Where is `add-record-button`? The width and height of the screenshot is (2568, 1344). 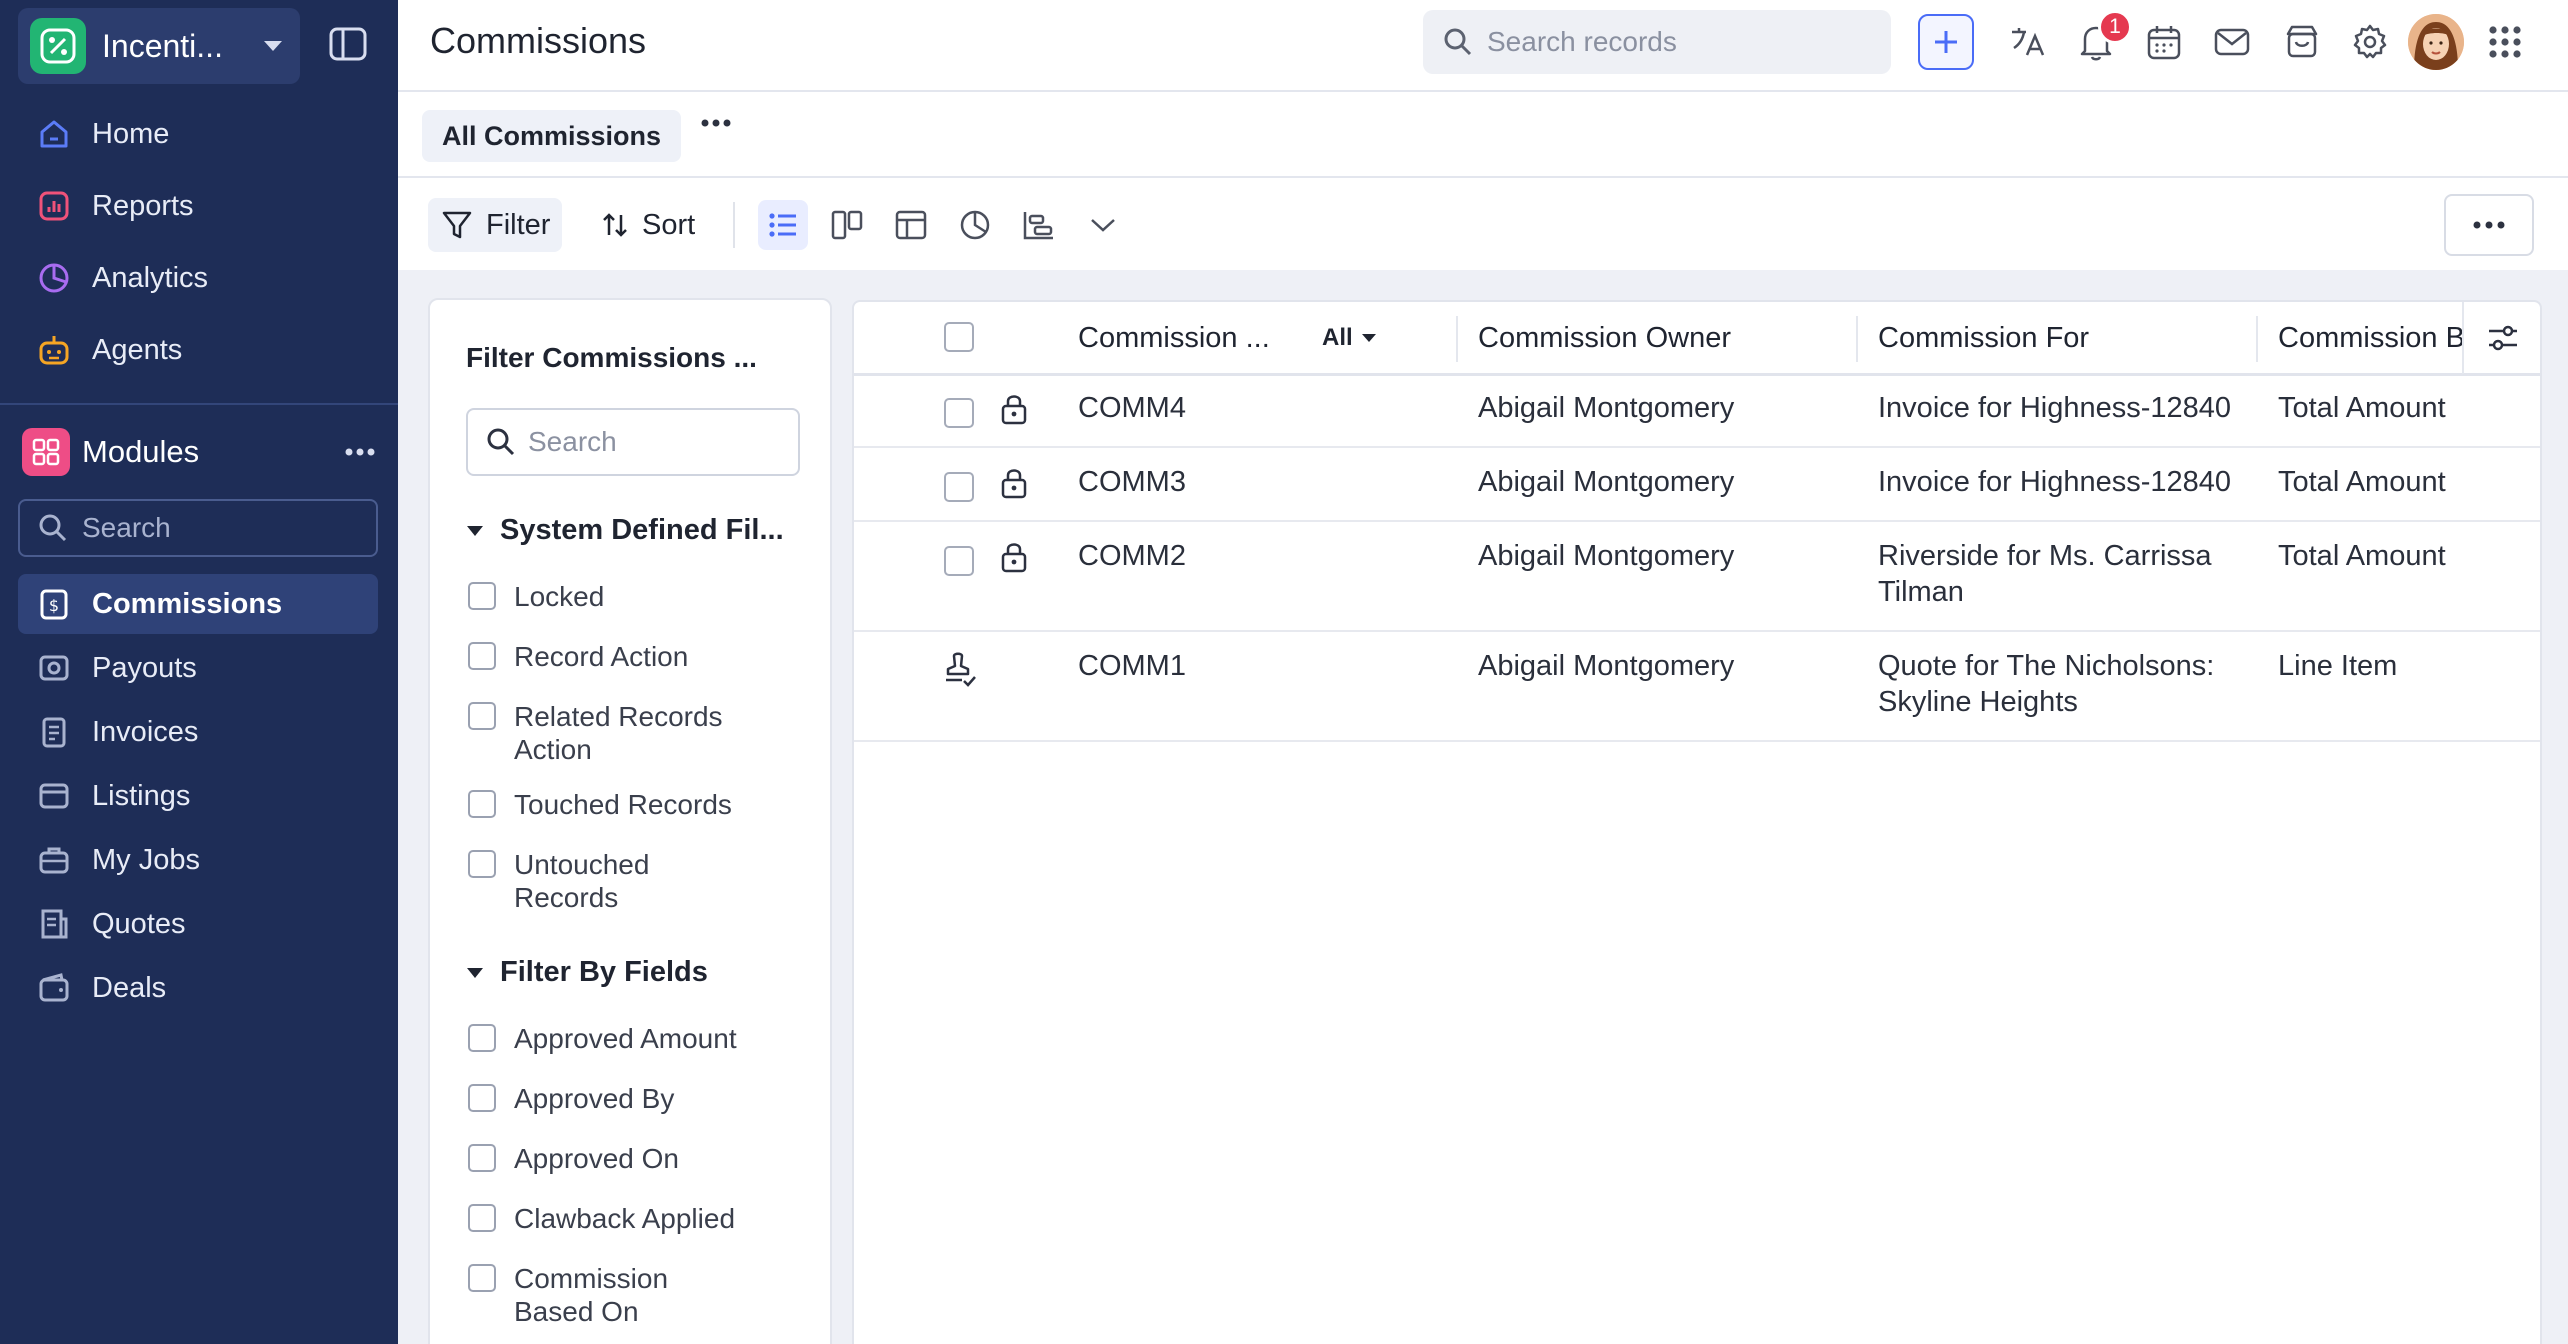 add-record-button is located at coordinates (1946, 42).